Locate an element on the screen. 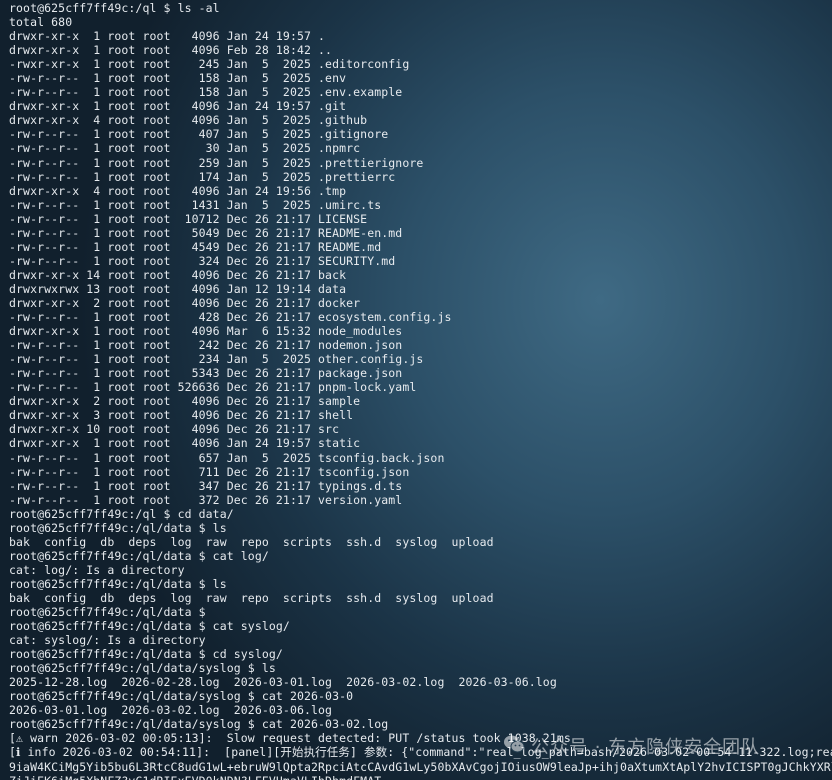 This screenshot has height=780, width=832. terminal-line: root@625cff7ff49c:/ql $ ls -al is located at coordinates (114, 8).